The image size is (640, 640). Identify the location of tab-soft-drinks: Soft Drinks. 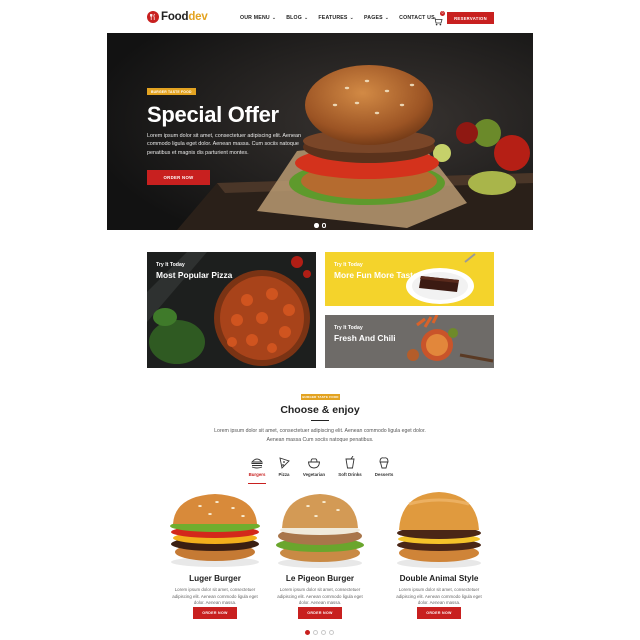
(350, 471).